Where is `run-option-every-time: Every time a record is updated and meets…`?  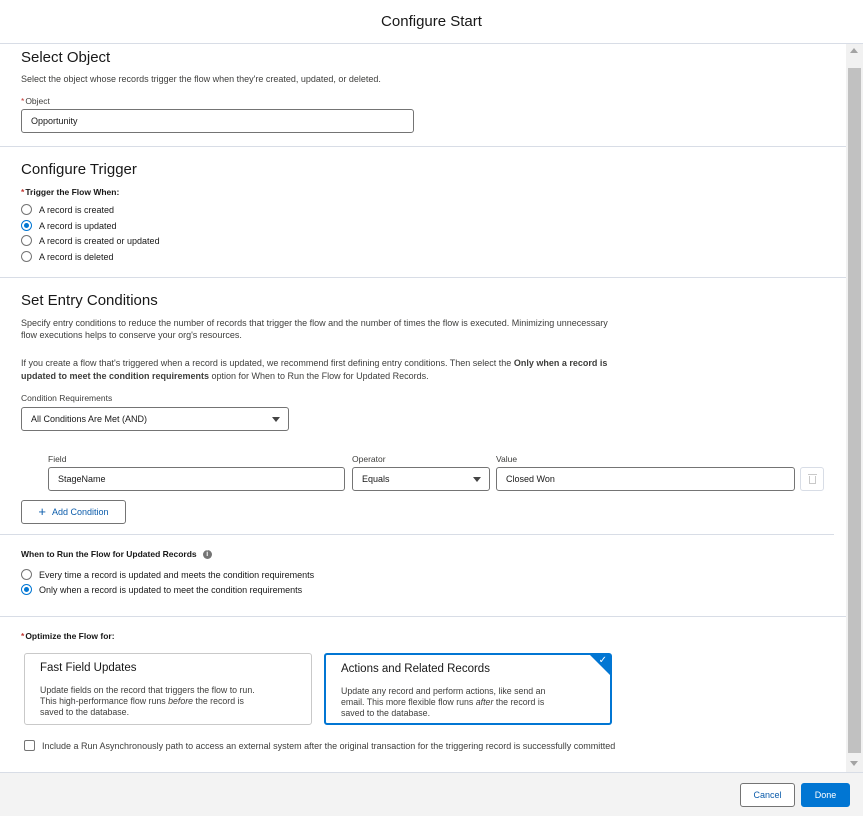
run-option-every-time: Every time a record is updated and meets… is located at coordinates (167, 574).